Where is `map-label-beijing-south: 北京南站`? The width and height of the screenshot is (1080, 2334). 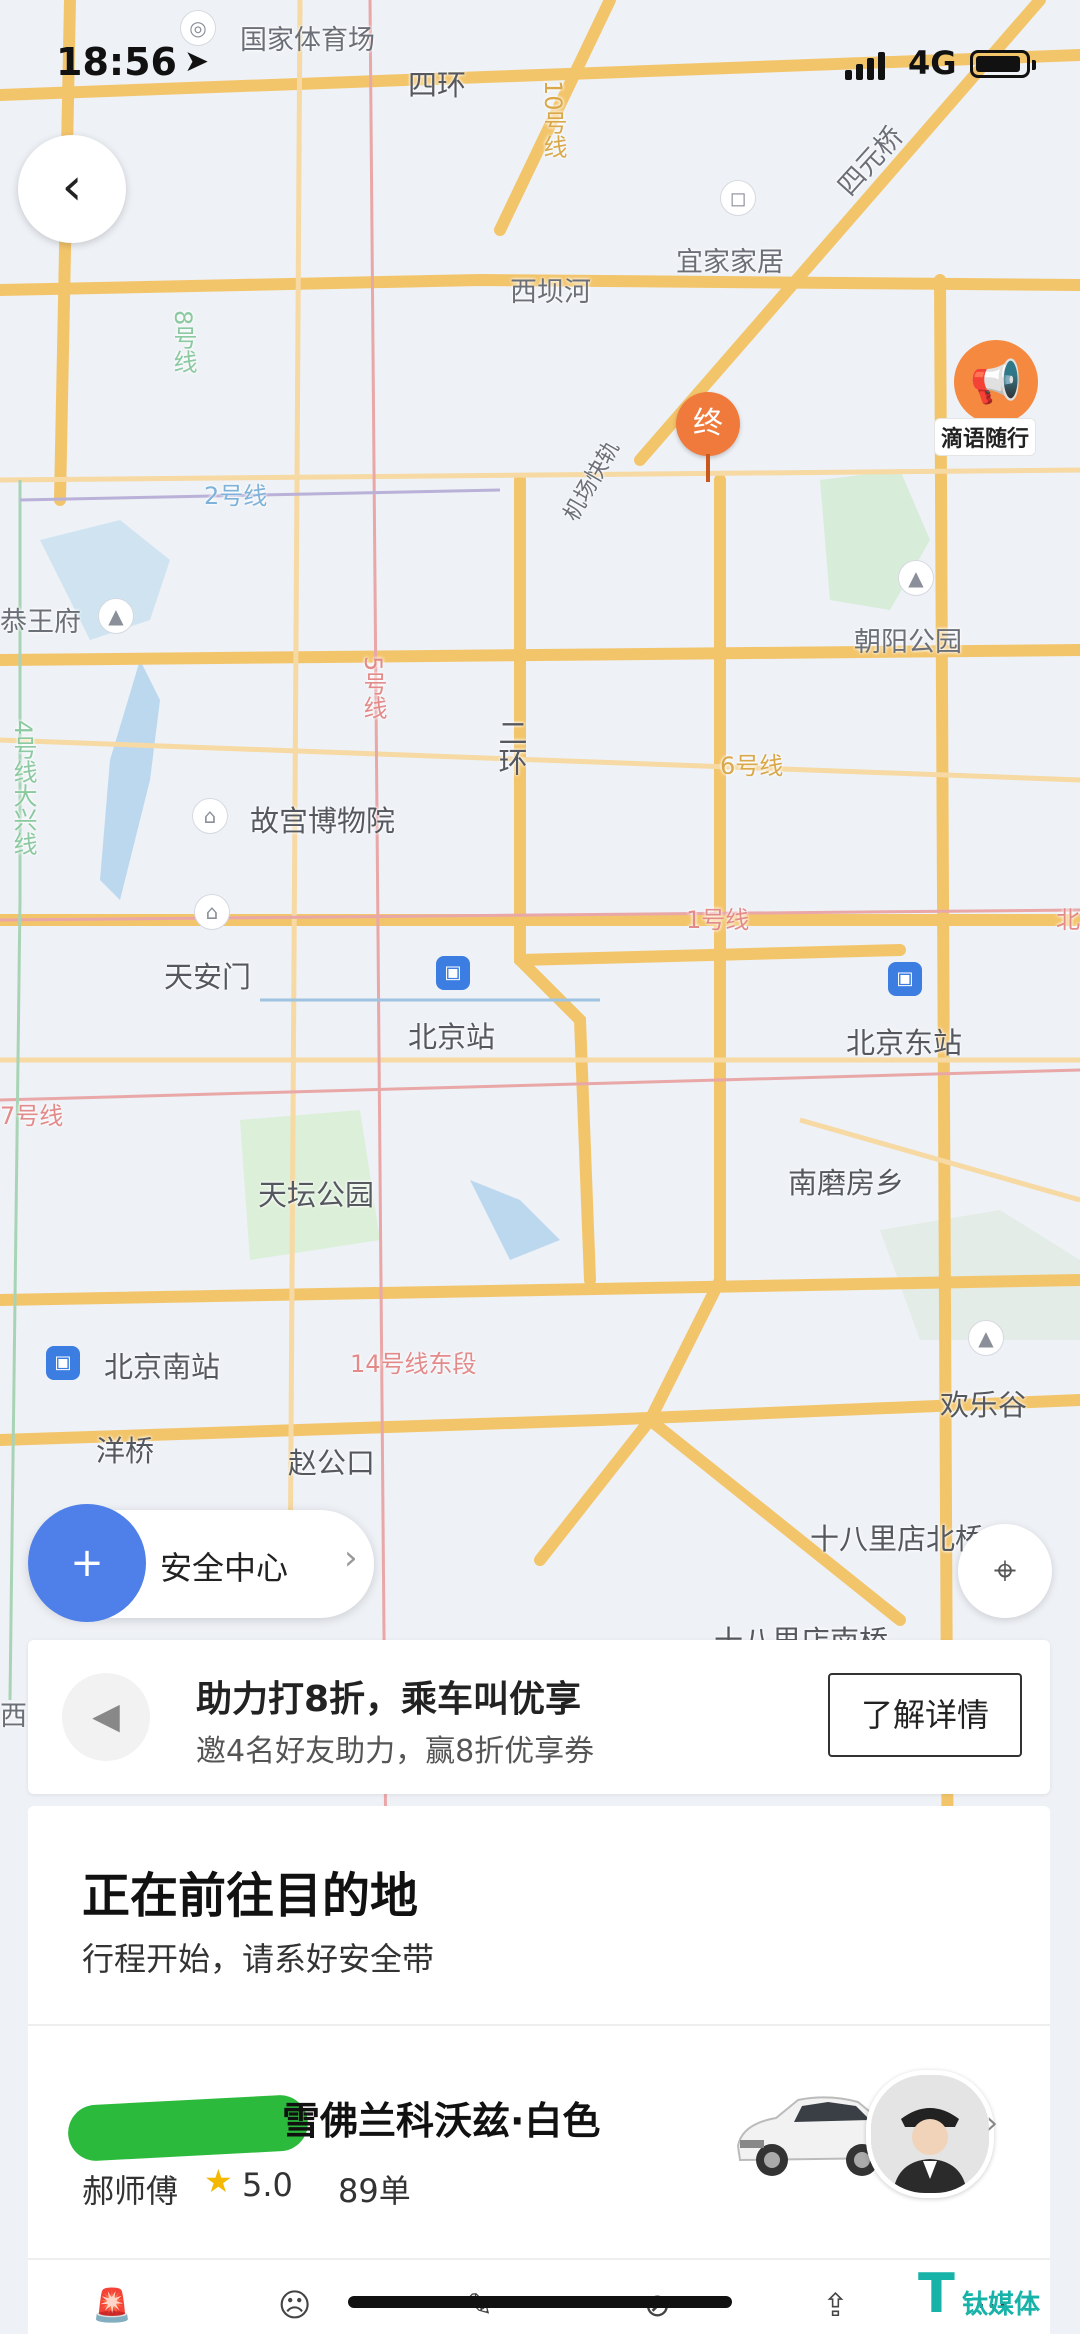 map-label-beijing-south: 北京南站 is located at coordinates (162, 1367).